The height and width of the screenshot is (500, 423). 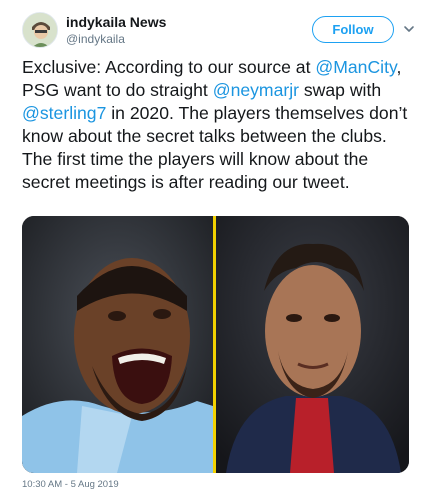 I want to click on tweet-text-segment: swap with, so click(x=340, y=90).